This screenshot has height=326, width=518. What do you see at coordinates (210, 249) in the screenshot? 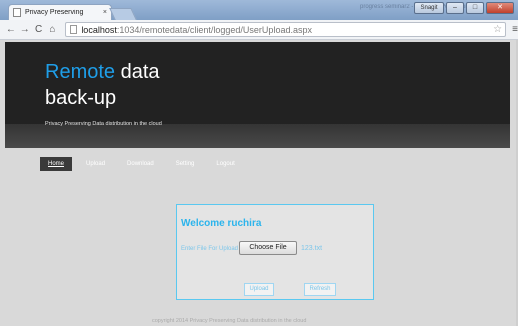
I see `file-upload-label: Enter File For Upload` at bounding box center [210, 249].